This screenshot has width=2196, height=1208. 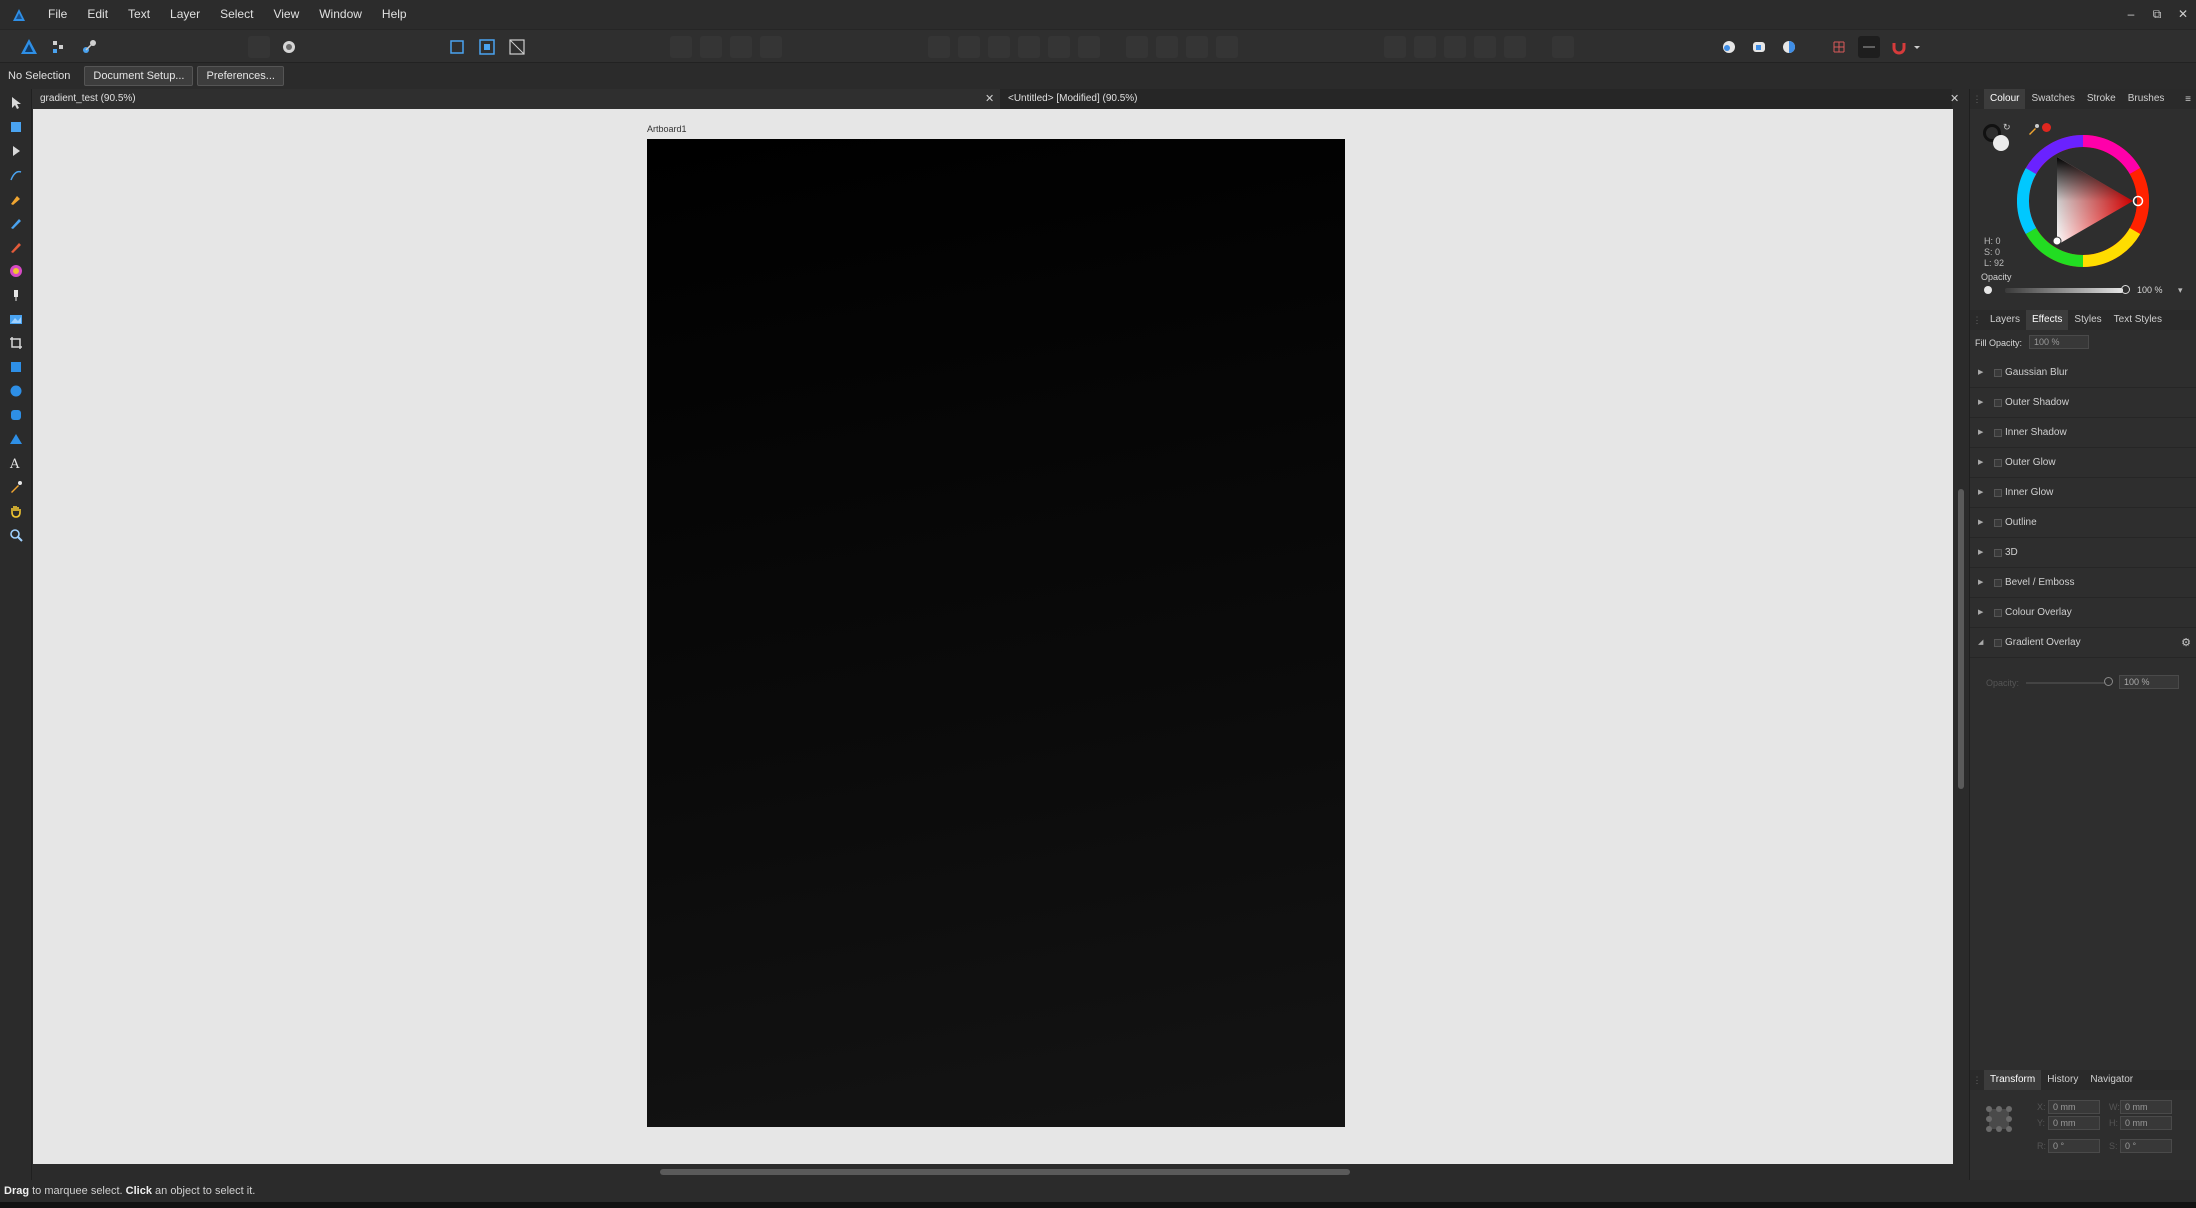 What do you see at coordinates (2001, 143) in the screenshot?
I see `fill-colour-swatch` at bounding box center [2001, 143].